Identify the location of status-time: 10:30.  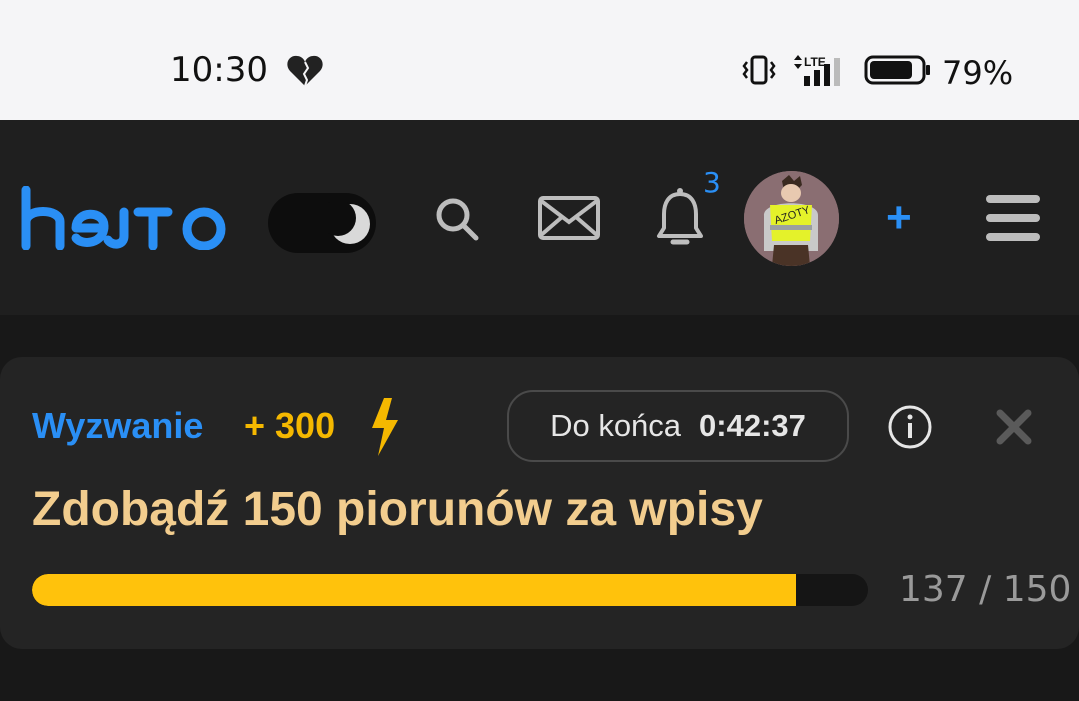
(219, 70).